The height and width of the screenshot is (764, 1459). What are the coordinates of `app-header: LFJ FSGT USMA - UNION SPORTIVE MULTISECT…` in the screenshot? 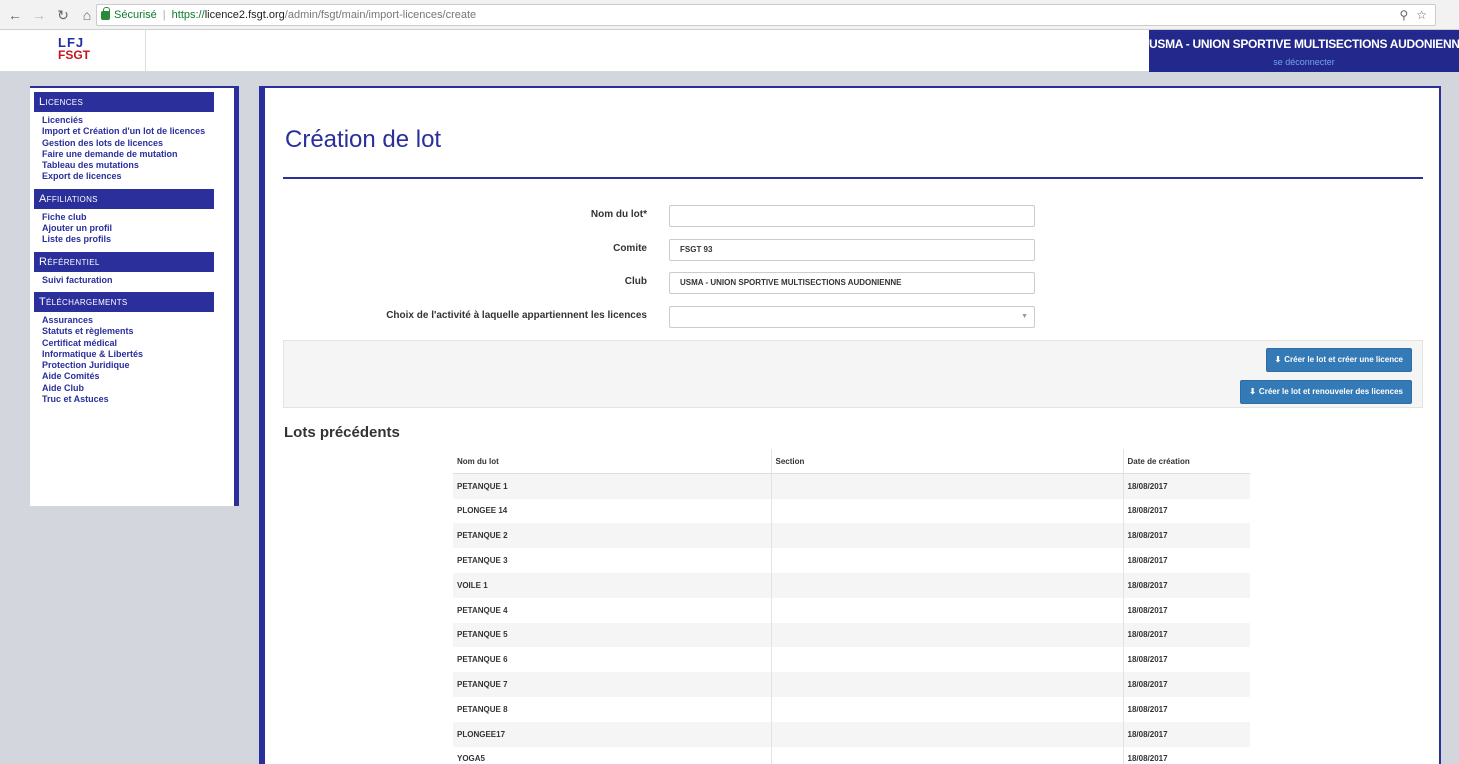 It's located at (729, 51).